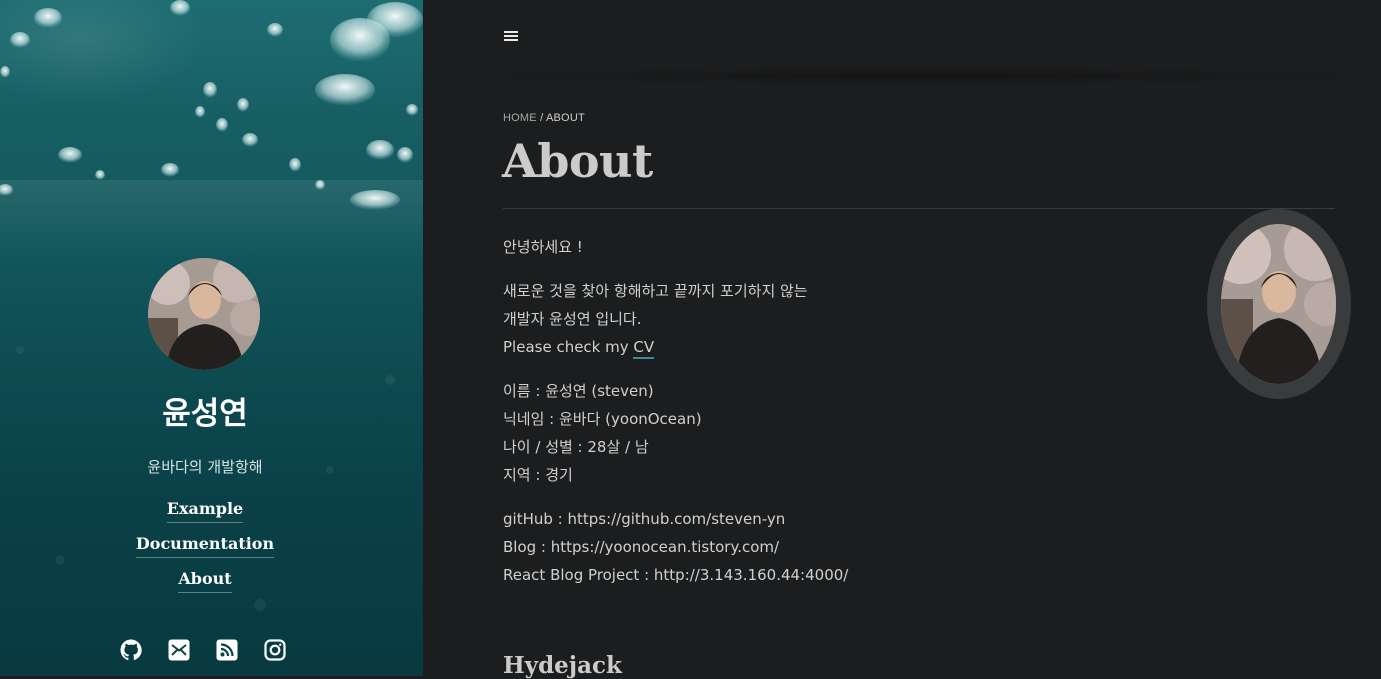 The width and height of the screenshot is (1381, 679). Describe the element at coordinates (919, 208) in the screenshot. I see `title-divider` at that location.